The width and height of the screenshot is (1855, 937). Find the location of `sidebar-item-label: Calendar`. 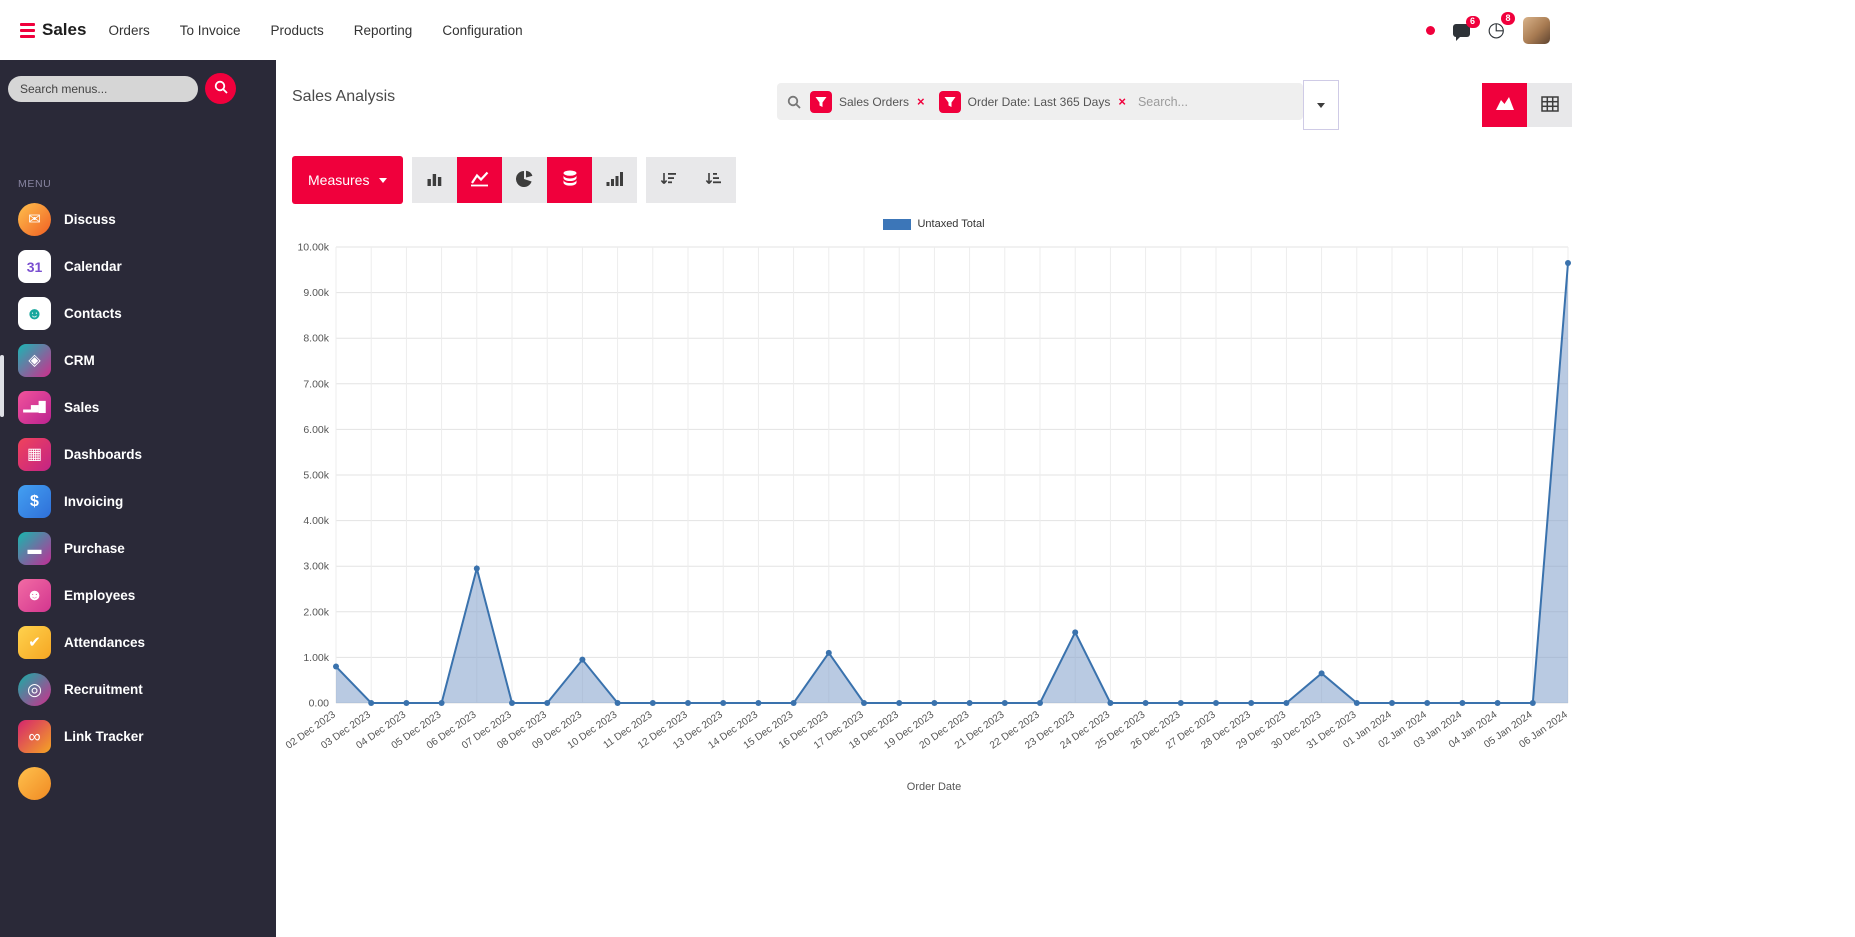

sidebar-item-label: Calendar is located at coordinates (93, 266).